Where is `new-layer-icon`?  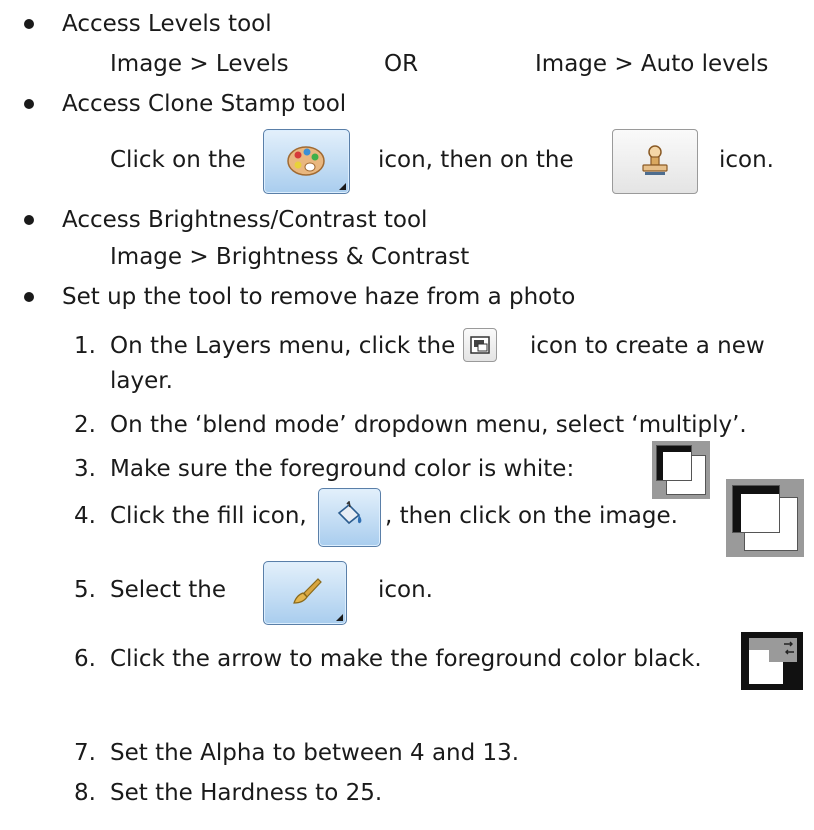 new-layer-icon is located at coordinates (480, 345).